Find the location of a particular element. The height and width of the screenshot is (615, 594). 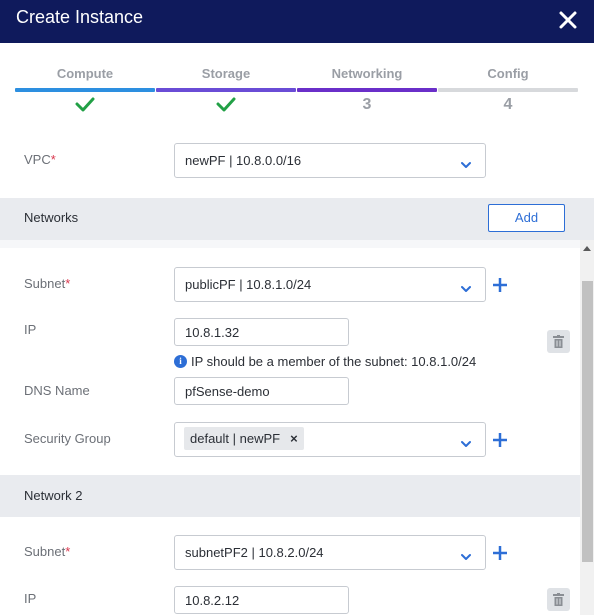

subnet-select: subnetPF2 | 10.8.2.0/24 is located at coordinates (330, 552).